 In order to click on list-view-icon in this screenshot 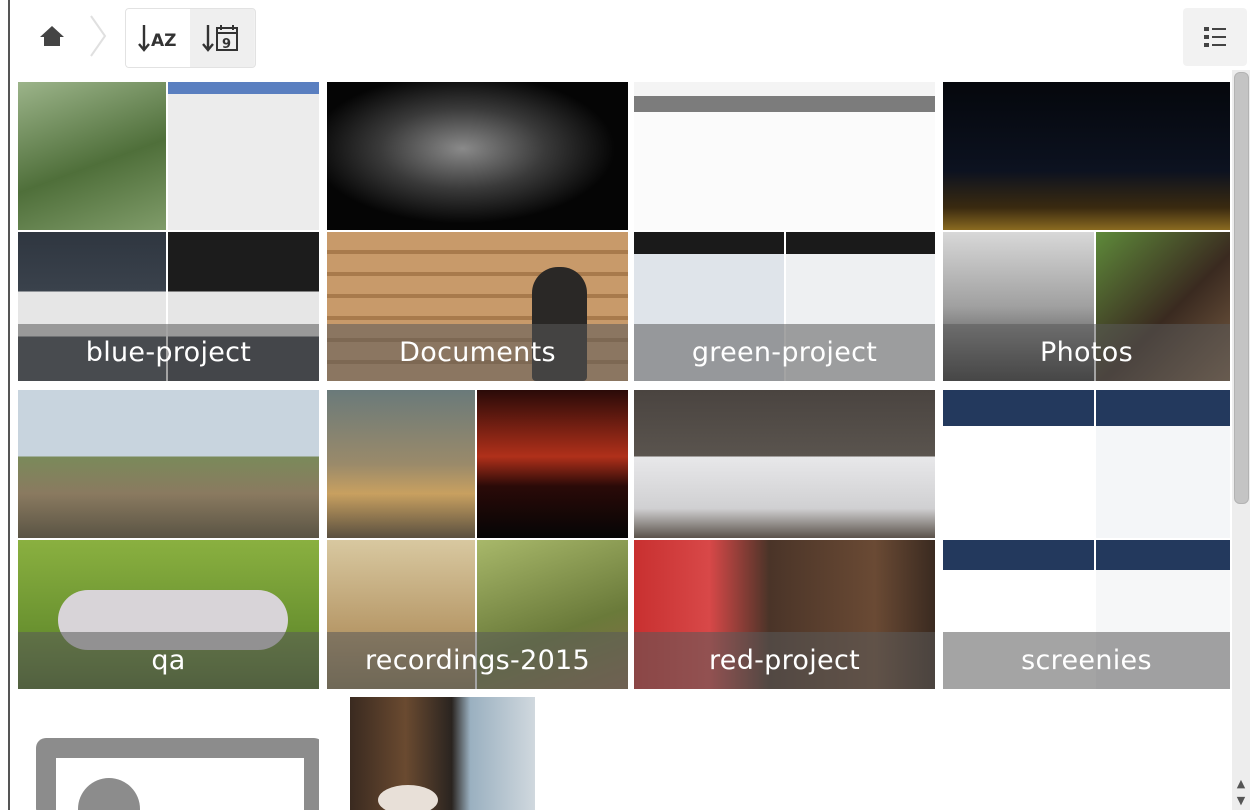, I will do `click(1215, 37)`.